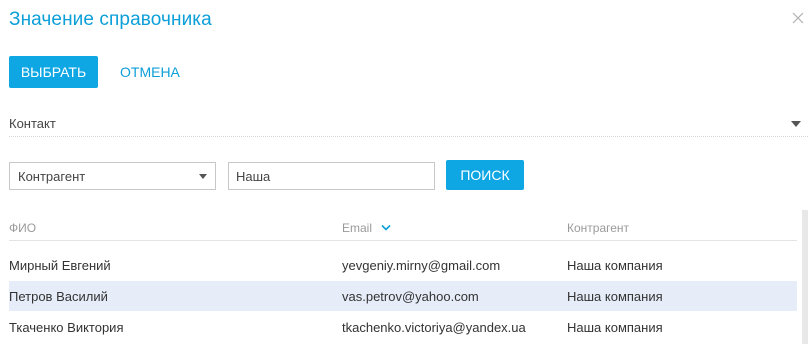 This screenshot has height=344, width=808. What do you see at coordinates (805, 277) in the screenshot?
I see `grid-scrollbar` at bounding box center [805, 277].